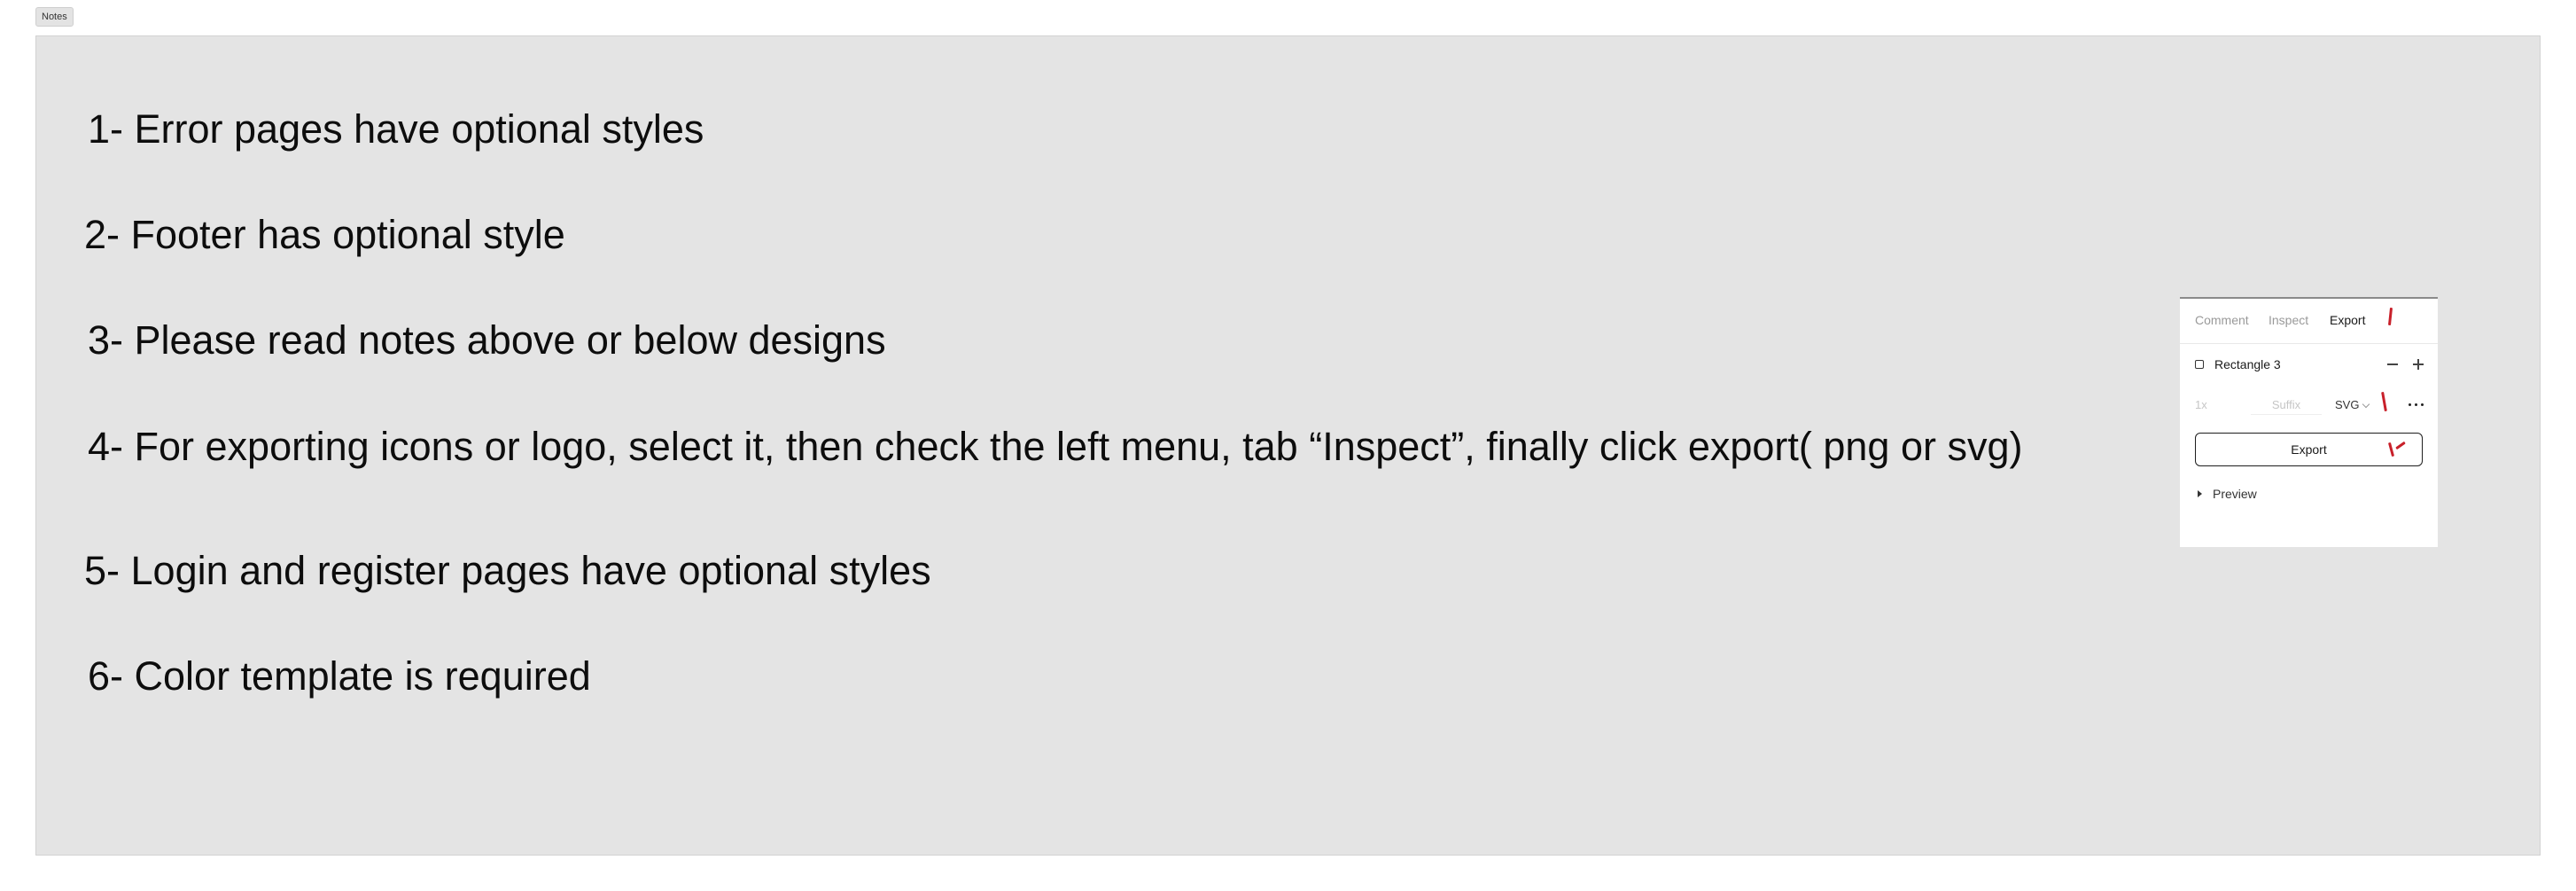  I want to click on rectangle-icon, so click(2200, 365).